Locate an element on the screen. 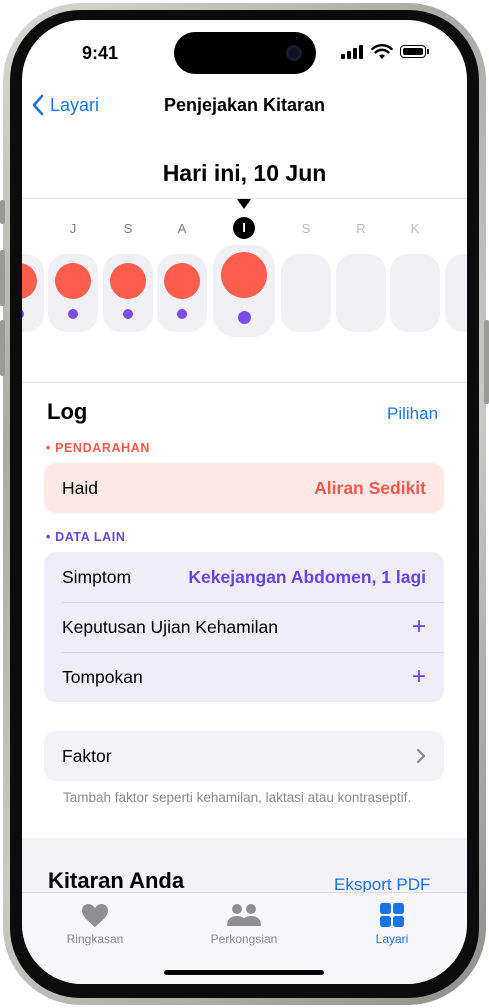 The image size is (489, 1008). date-title: Hari ini, 10 Jun is located at coordinates (244, 173).